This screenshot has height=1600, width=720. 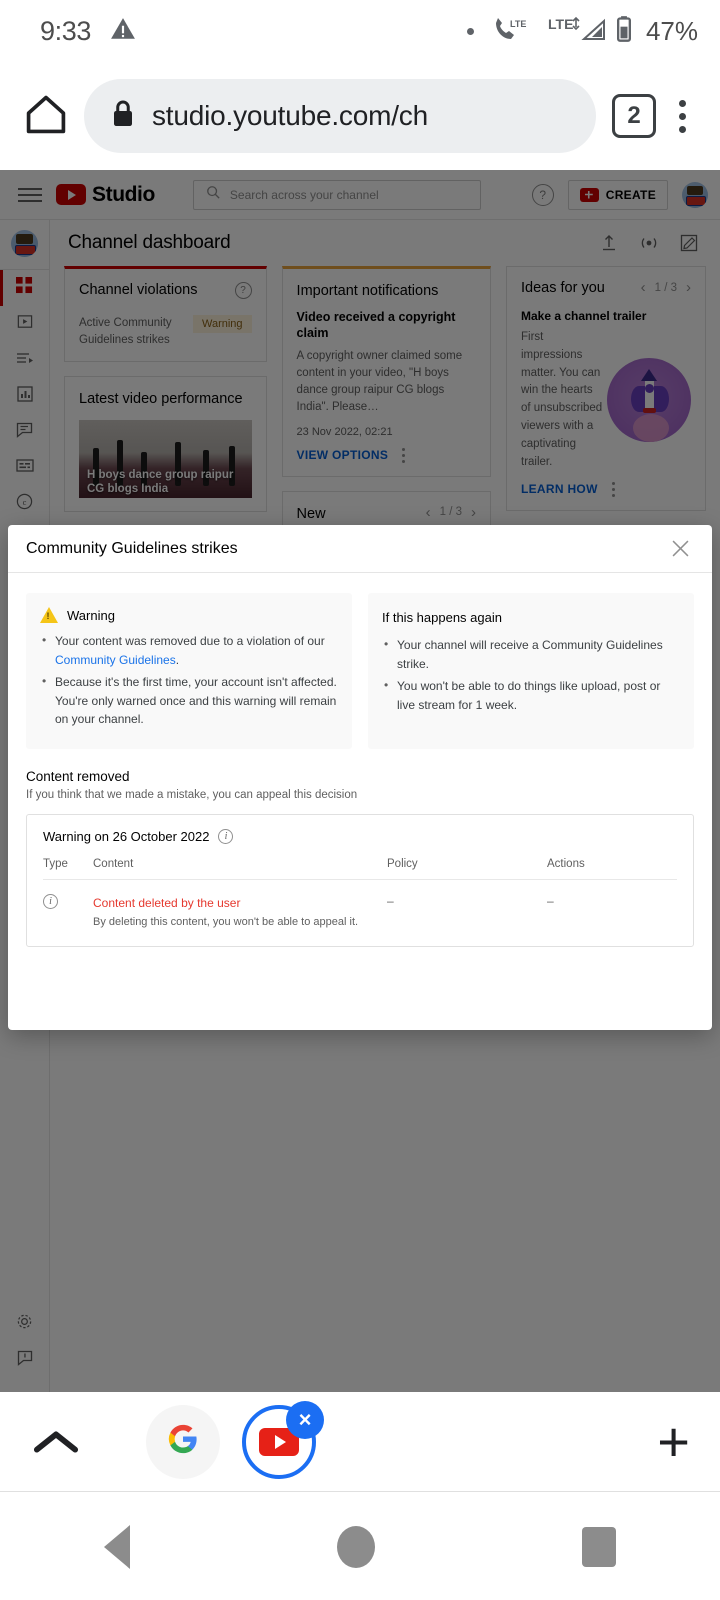 What do you see at coordinates (68, 901) in the screenshot?
I see `row-type-cell: i` at bounding box center [68, 901].